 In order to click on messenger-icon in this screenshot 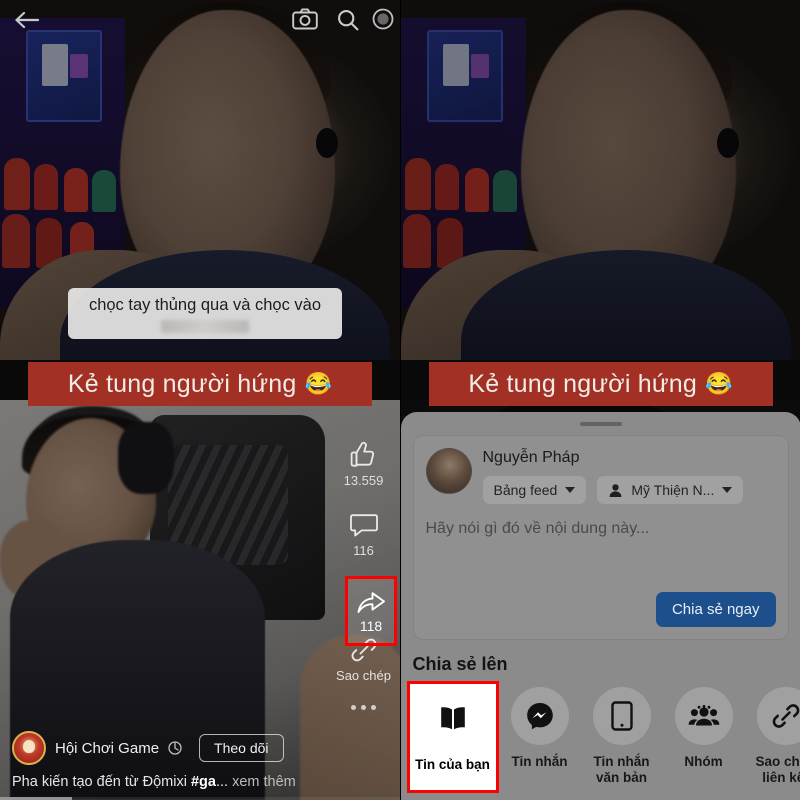, I will do `click(540, 716)`.